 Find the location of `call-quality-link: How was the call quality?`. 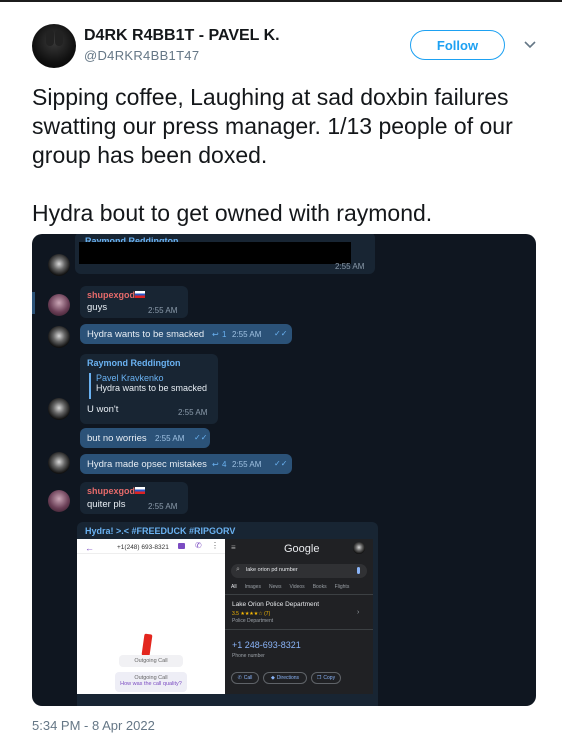

call-quality-link: How was the call quality? is located at coordinates (151, 684).